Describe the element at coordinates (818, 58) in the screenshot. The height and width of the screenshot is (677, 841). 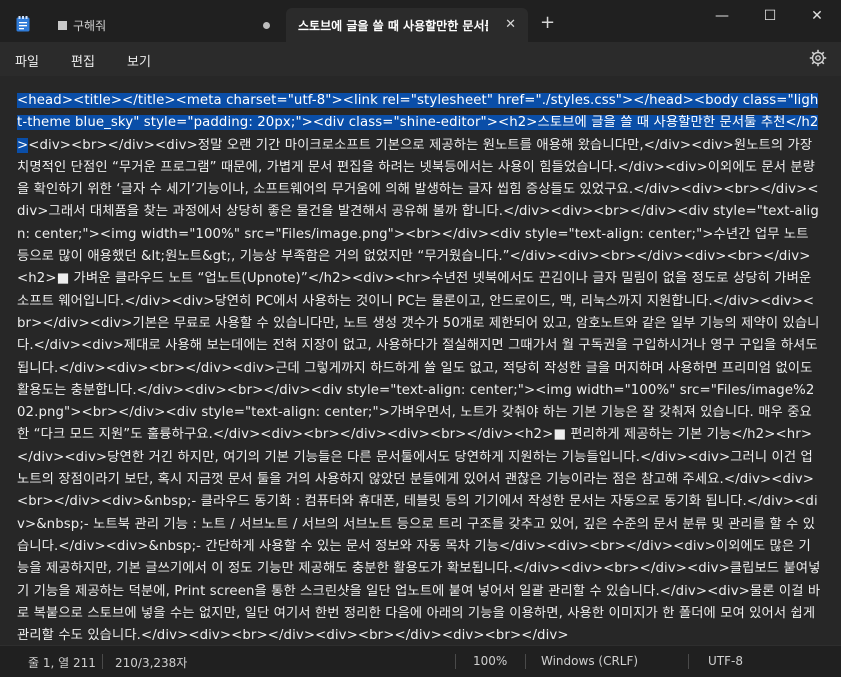
I see `settings-gear-icon` at that location.